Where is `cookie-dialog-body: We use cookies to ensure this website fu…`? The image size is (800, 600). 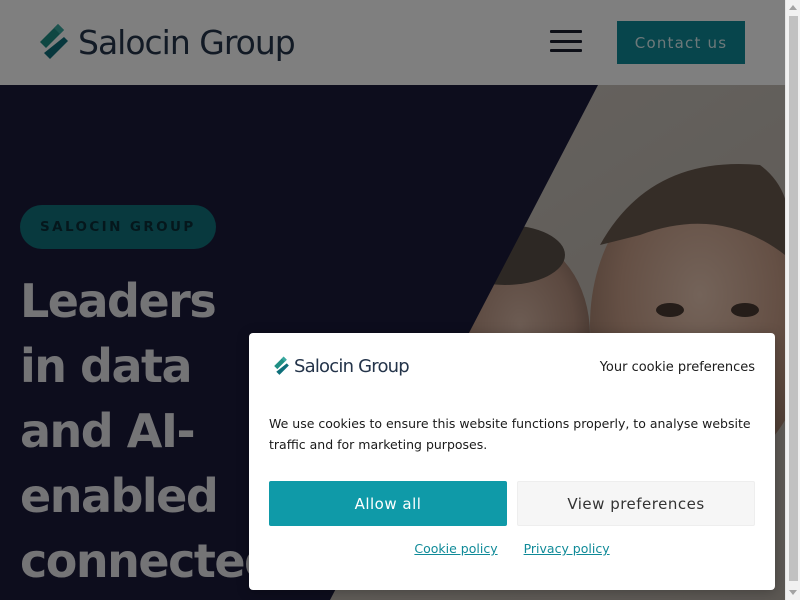
cookie-dialog-body: We use cookies to ensure this website fu… is located at coordinates (510, 434).